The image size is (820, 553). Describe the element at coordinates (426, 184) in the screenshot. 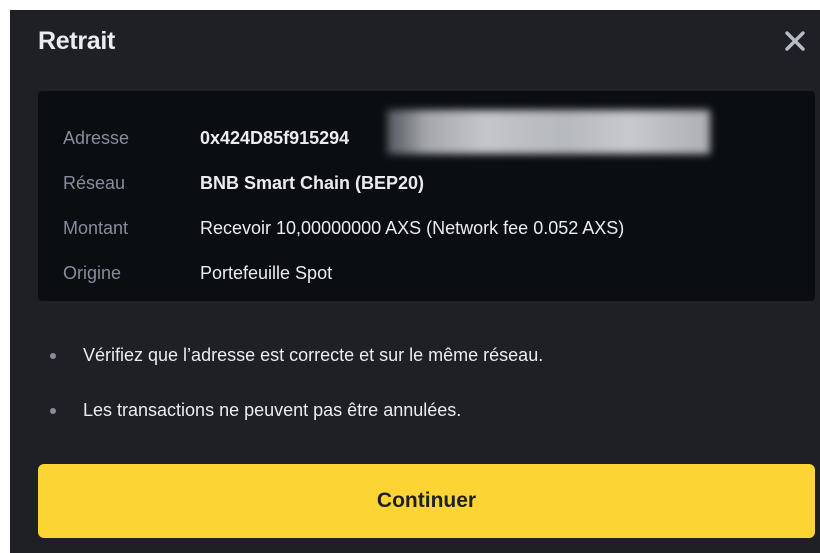

I see `detail-row-network: Réseau BNB Smart Chain (BEP20)` at that location.